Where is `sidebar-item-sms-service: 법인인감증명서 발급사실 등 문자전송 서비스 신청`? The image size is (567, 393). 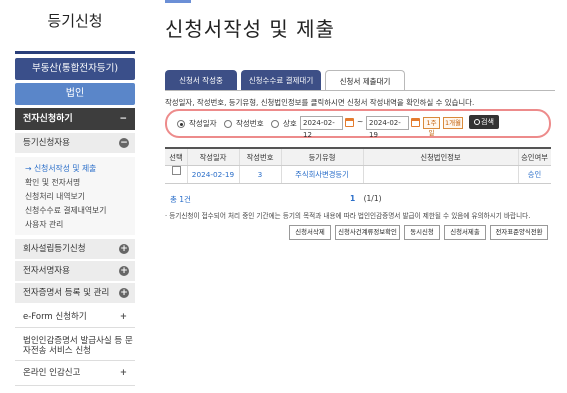
sidebar-item-sms-service: 법인인감증명서 발급사실 등 문자전송 서비스 신청 is located at coordinates (75, 347).